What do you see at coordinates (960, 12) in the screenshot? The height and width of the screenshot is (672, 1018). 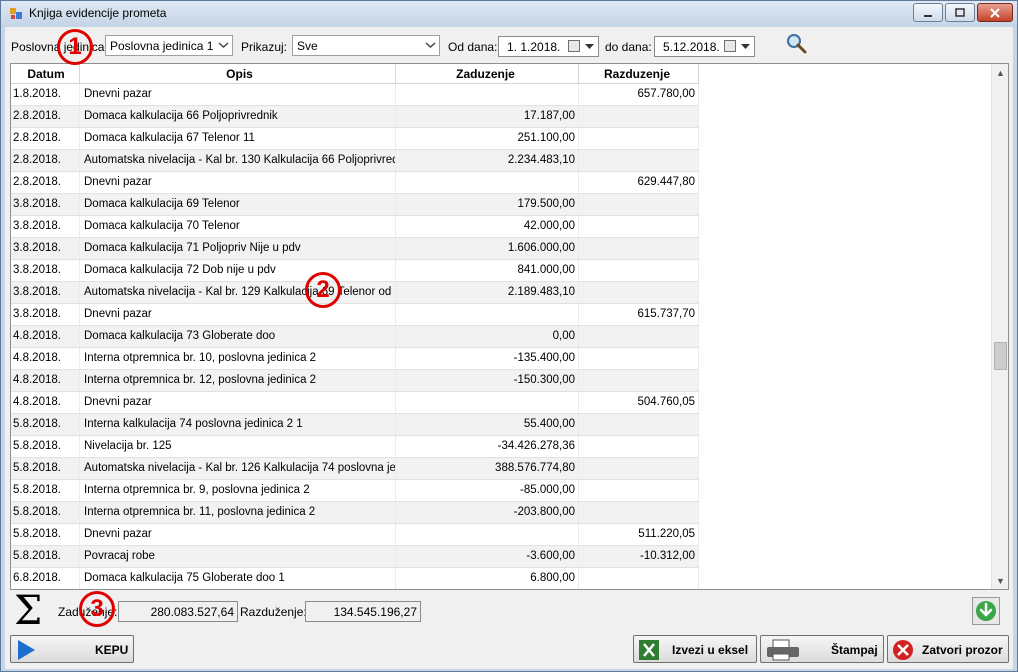 I see `maximize-button` at bounding box center [960, 12].